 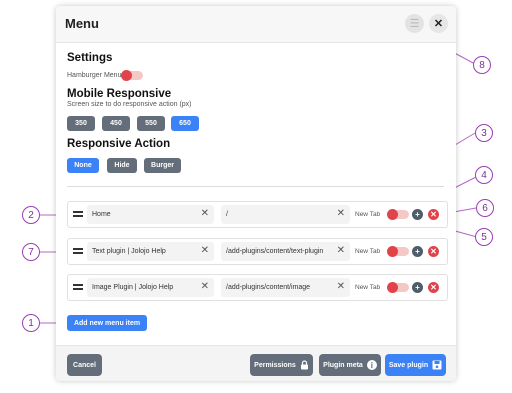 What do you see at coordinates (90, 58) in the screenshot?
I see `settings-heading: Settings` at bounding box center [90, 58].